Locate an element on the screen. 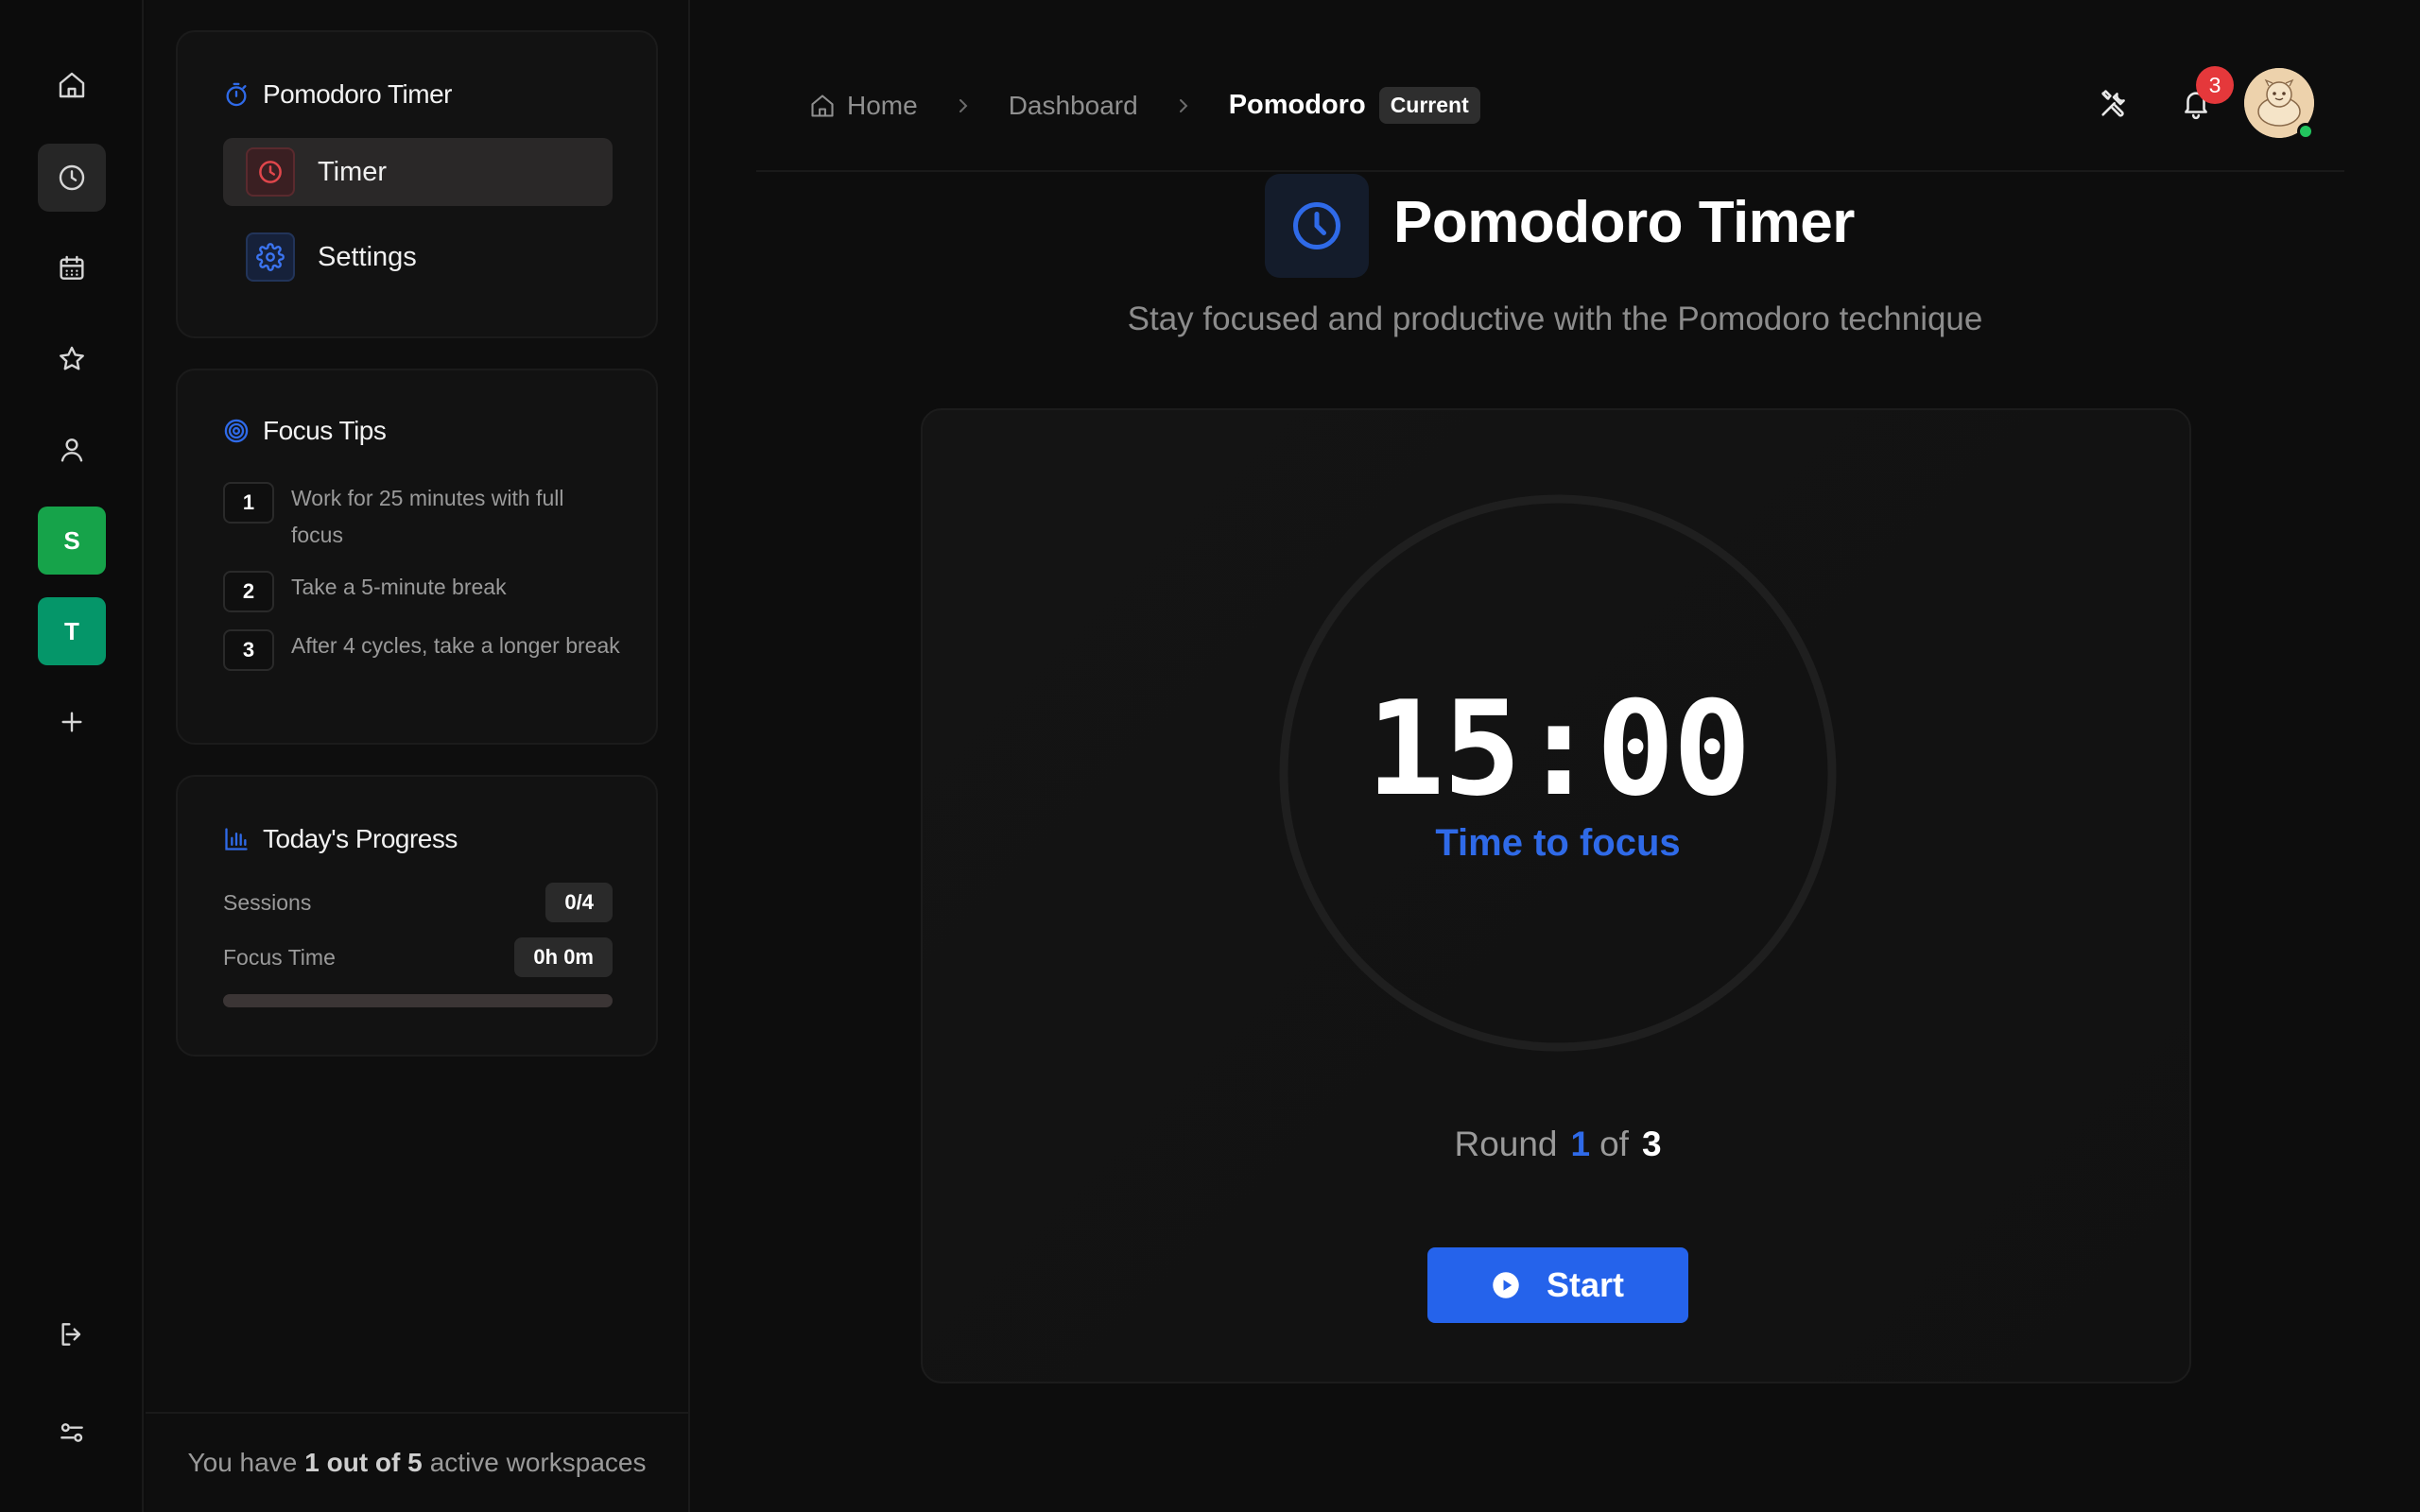  gear-icon is located at coordinates (270, 257).